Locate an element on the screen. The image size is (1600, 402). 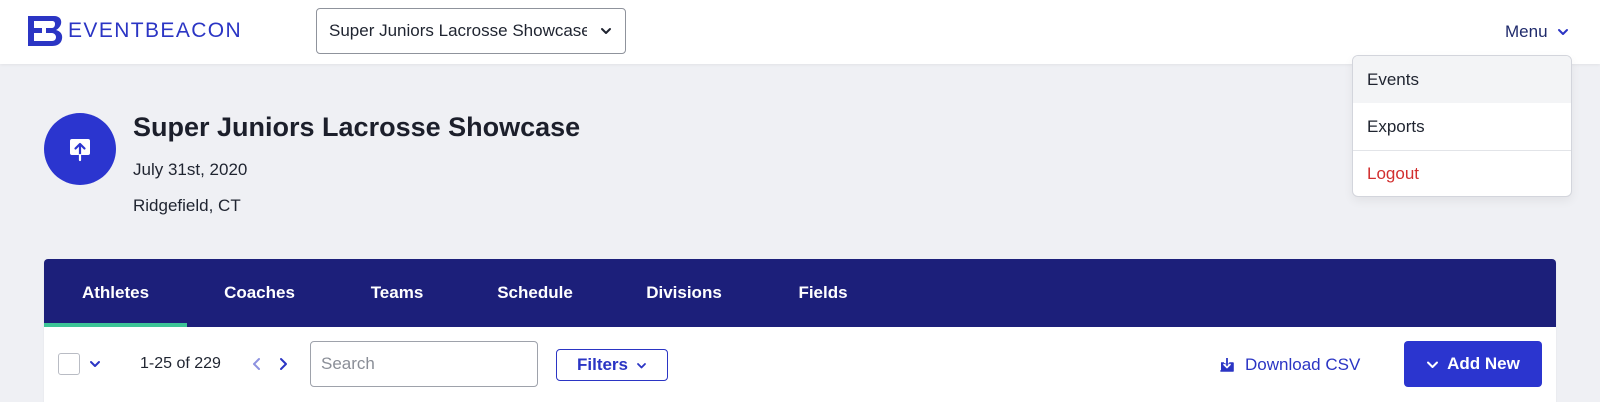
menu-item-exports: Exports is located at coordinates (1462, 126).